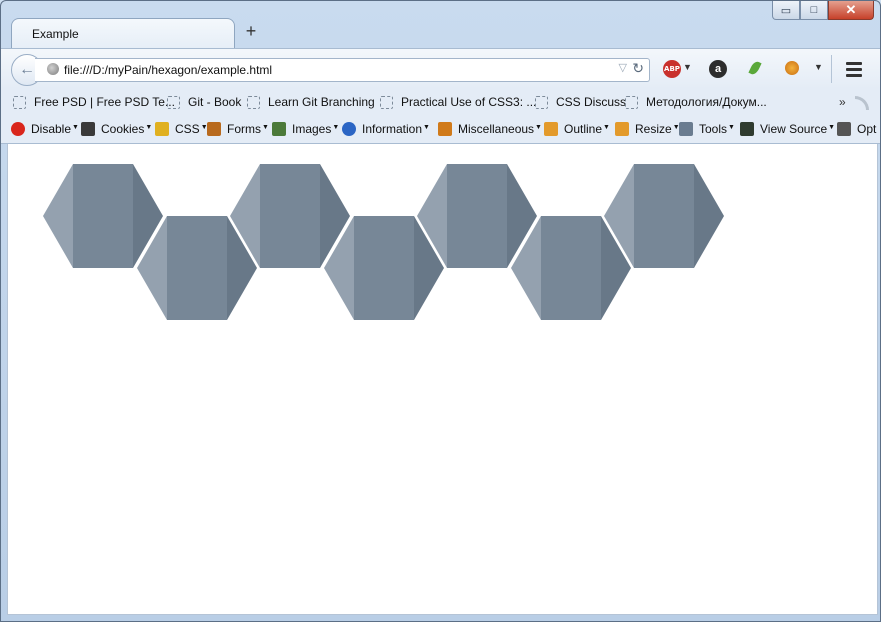 Image resolution: width=881 pixels, height=622 pixels. I want to click on view-source-icon, so click(747, 129).